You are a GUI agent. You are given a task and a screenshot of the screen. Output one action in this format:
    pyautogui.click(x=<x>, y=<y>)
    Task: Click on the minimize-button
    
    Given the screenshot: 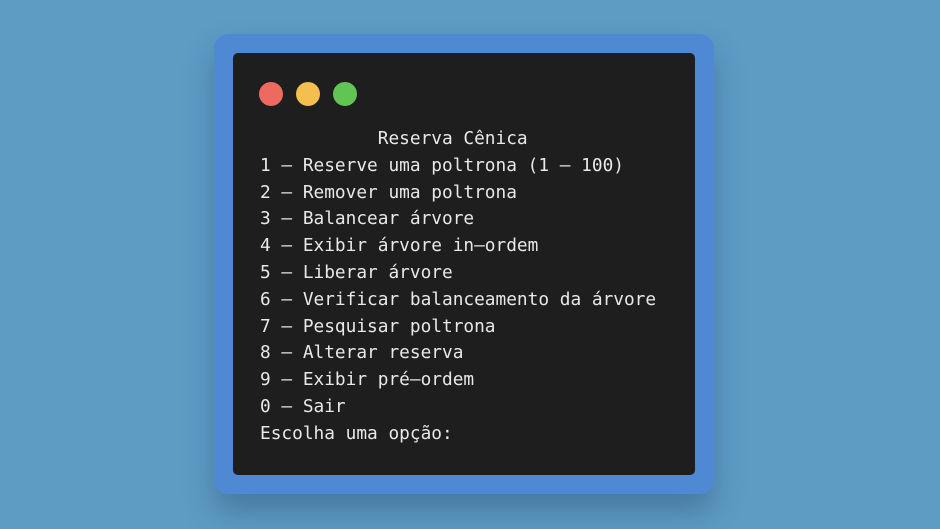 What is the action you would take?
    pyautogui.click(x=308, y=94)
    